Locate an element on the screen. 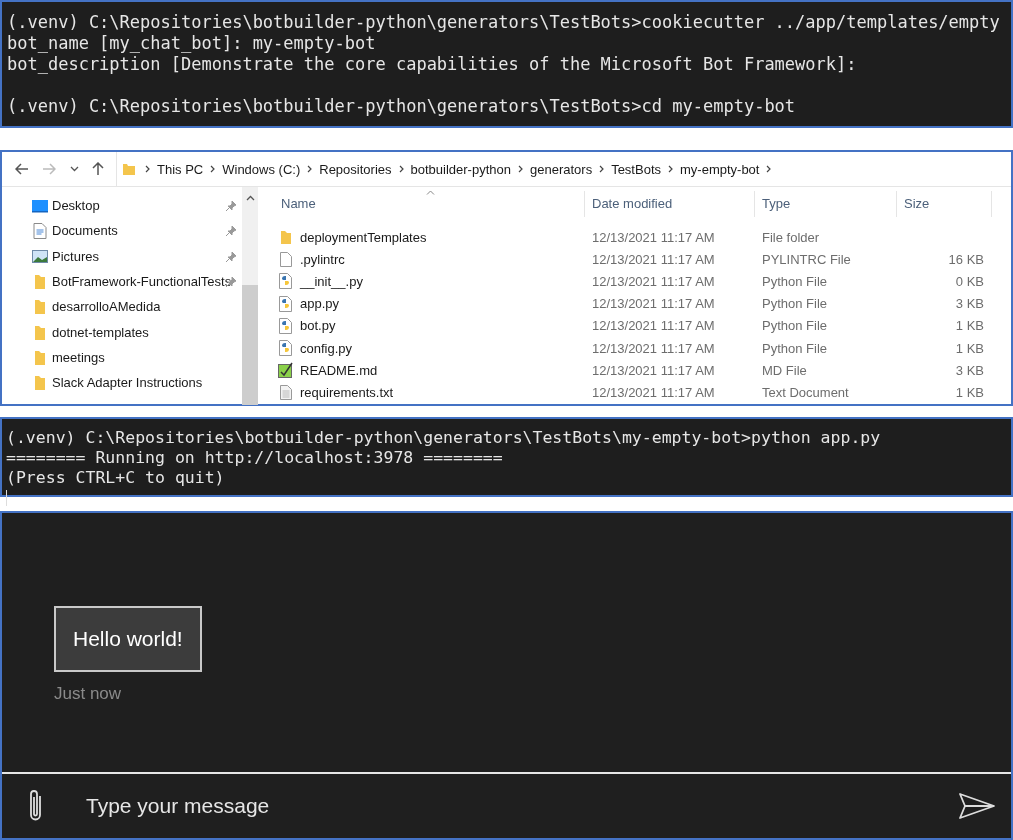 Image resolution: width=1013 pixels, height=840 pixels. breadcrumb-item: Windows (C:) is located at coordinates (261, 169).